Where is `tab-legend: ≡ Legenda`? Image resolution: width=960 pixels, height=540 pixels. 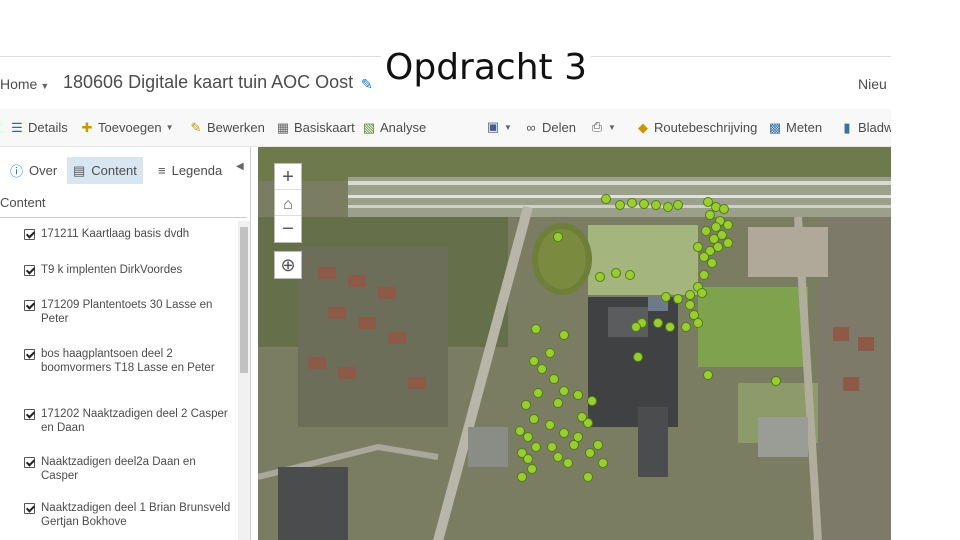
tab-legend: ≡ Legenda is located at coordinates (190, 170).